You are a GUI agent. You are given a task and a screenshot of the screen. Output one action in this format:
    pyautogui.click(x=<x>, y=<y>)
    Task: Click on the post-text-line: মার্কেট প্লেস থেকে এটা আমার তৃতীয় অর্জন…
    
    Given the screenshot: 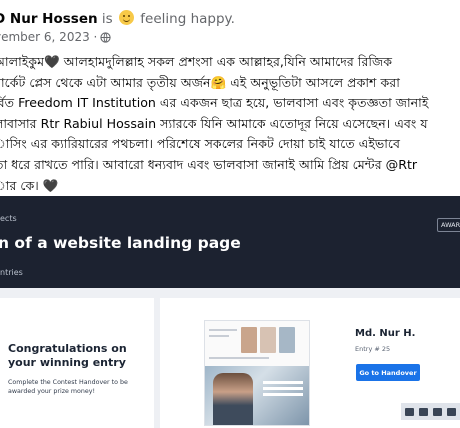 What is the action you would take?
    pyautogui.click(x=200, y=82)
    